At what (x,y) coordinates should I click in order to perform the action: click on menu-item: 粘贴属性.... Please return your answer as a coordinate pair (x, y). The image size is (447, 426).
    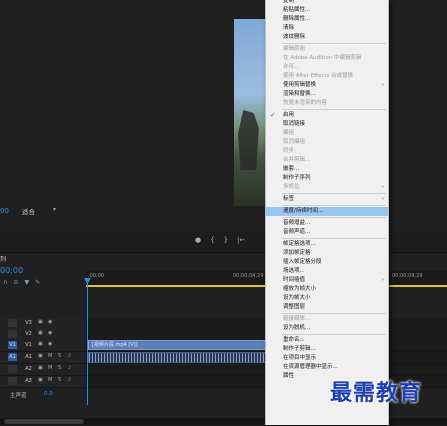
    Looking at the image, I should click on (327, 10).